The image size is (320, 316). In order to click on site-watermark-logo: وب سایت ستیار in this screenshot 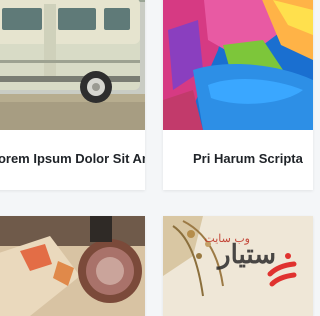, I will do `click(238, 263)`.